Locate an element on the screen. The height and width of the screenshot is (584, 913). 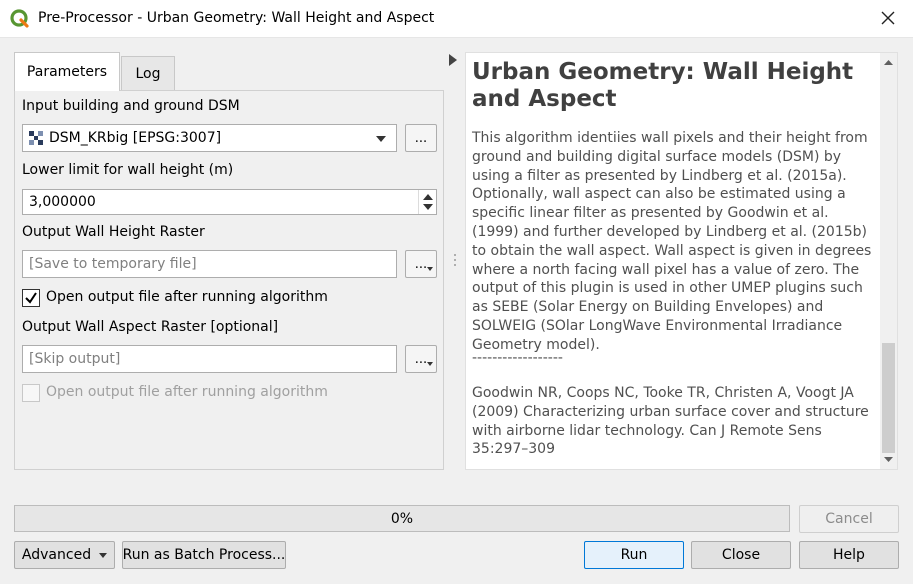
open-output-label-2: Open output file after running algorithm is located at coordinates (187, 392).